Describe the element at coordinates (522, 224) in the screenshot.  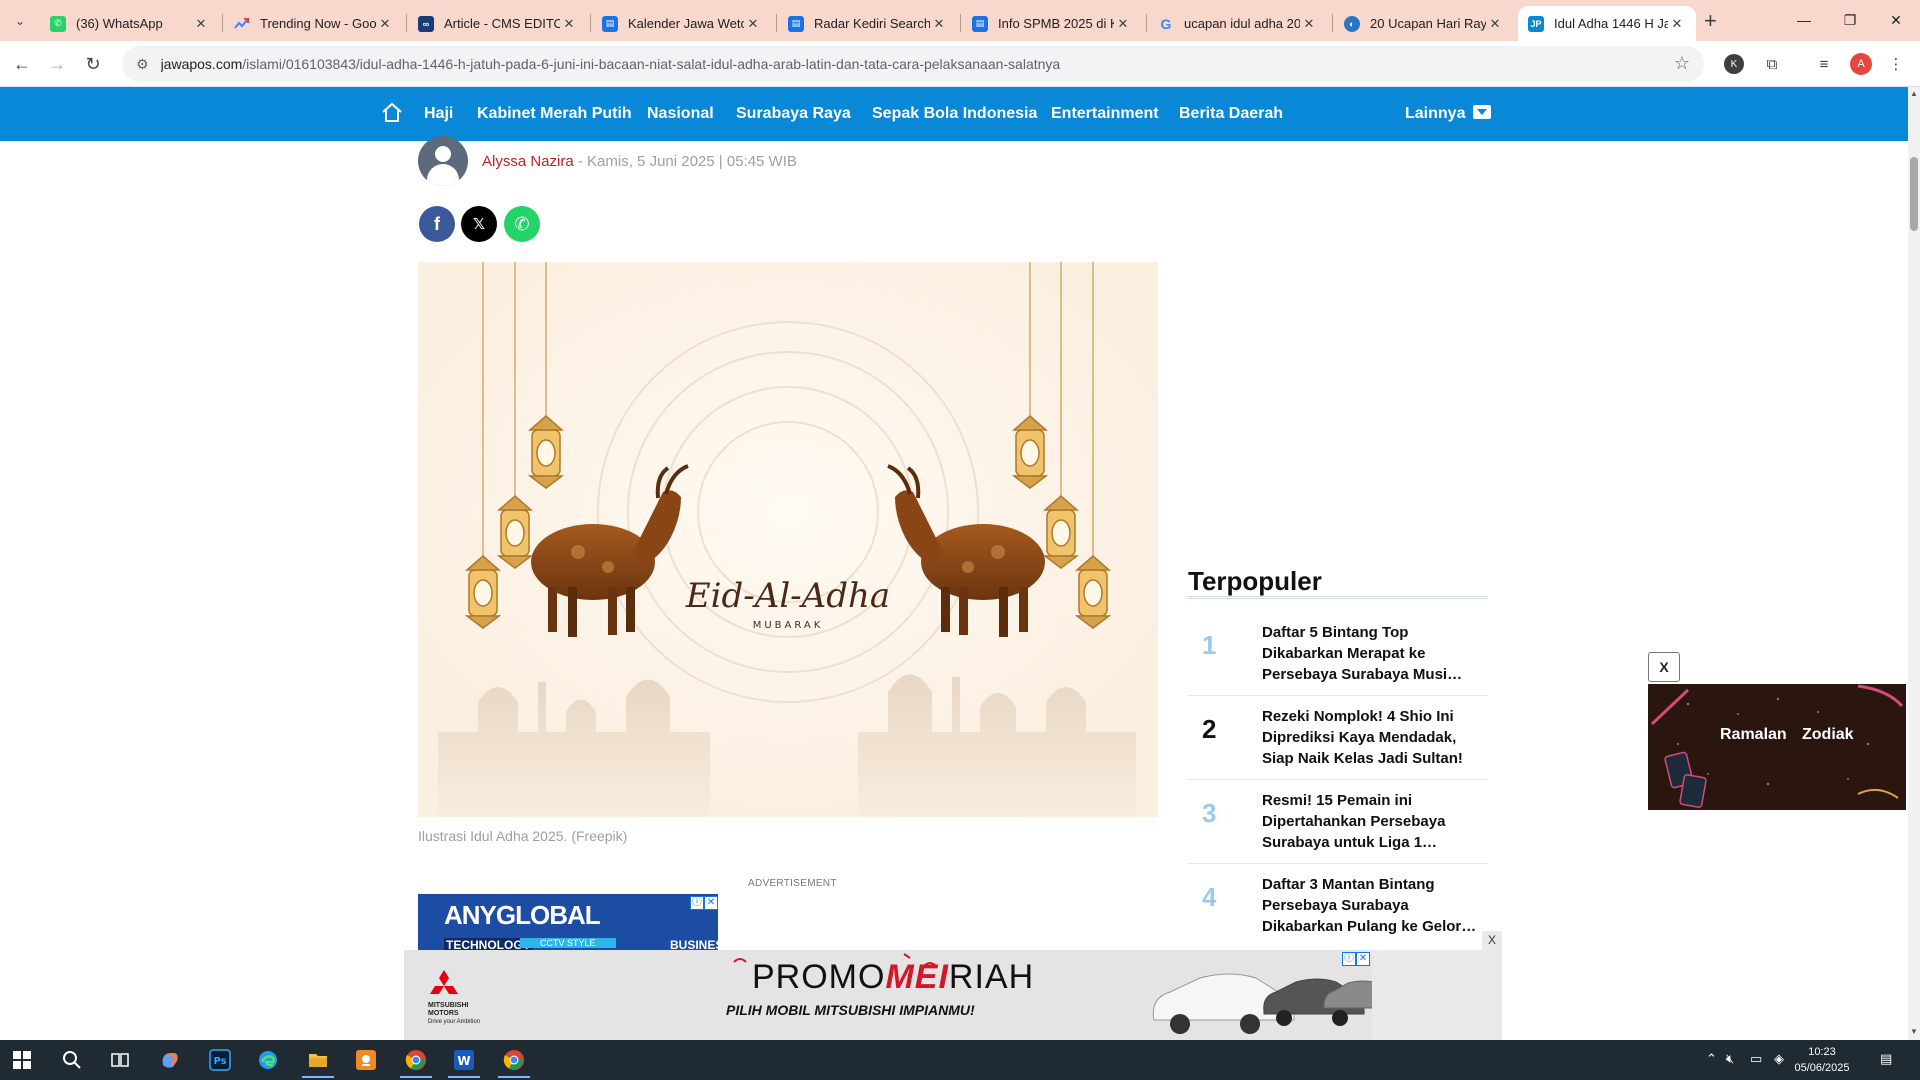
I see `share-whatsapp-button: ✆` at that location.